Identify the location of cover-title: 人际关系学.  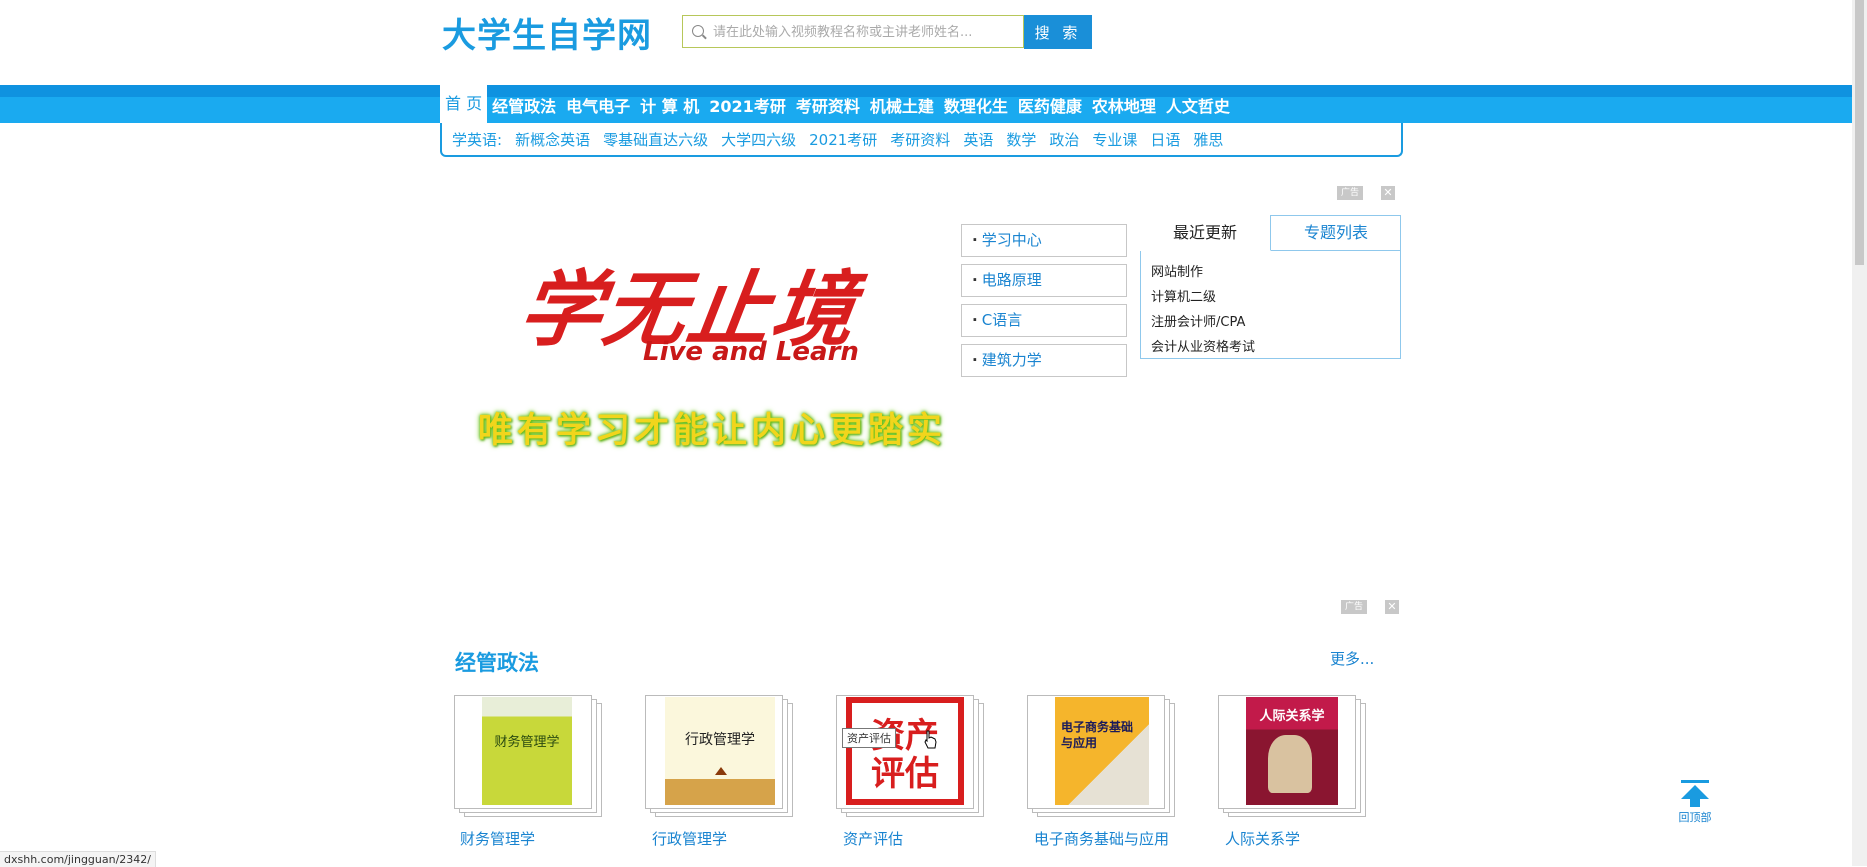
(1292, 716).